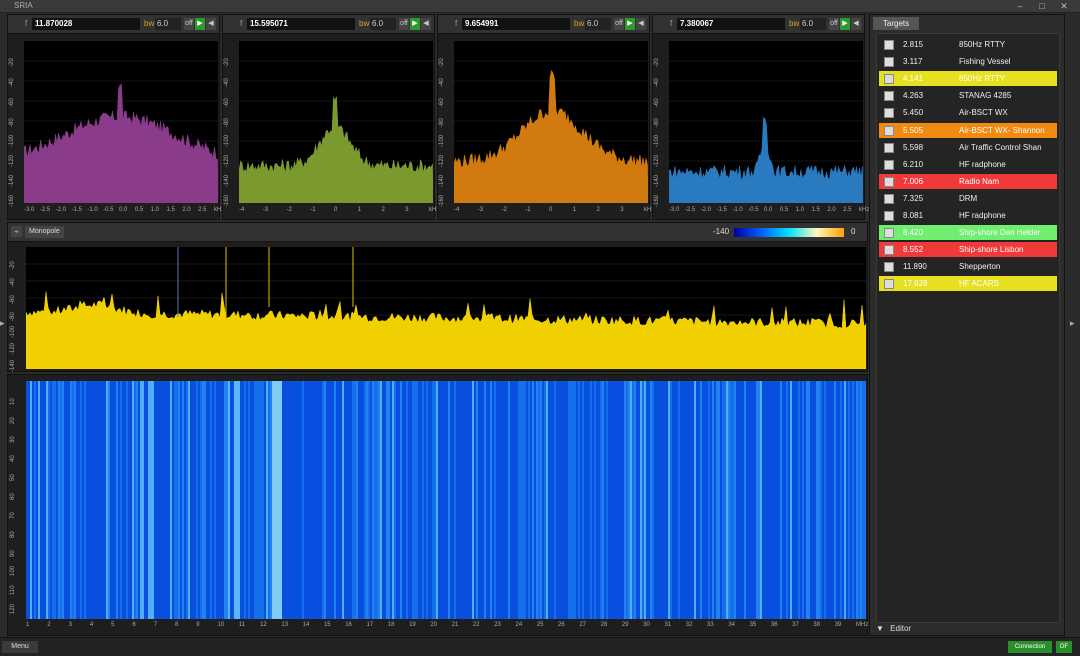 This screenshot has height=656, width=1080. I want to click on x-tick-label: -2.0, so click(60, 210).